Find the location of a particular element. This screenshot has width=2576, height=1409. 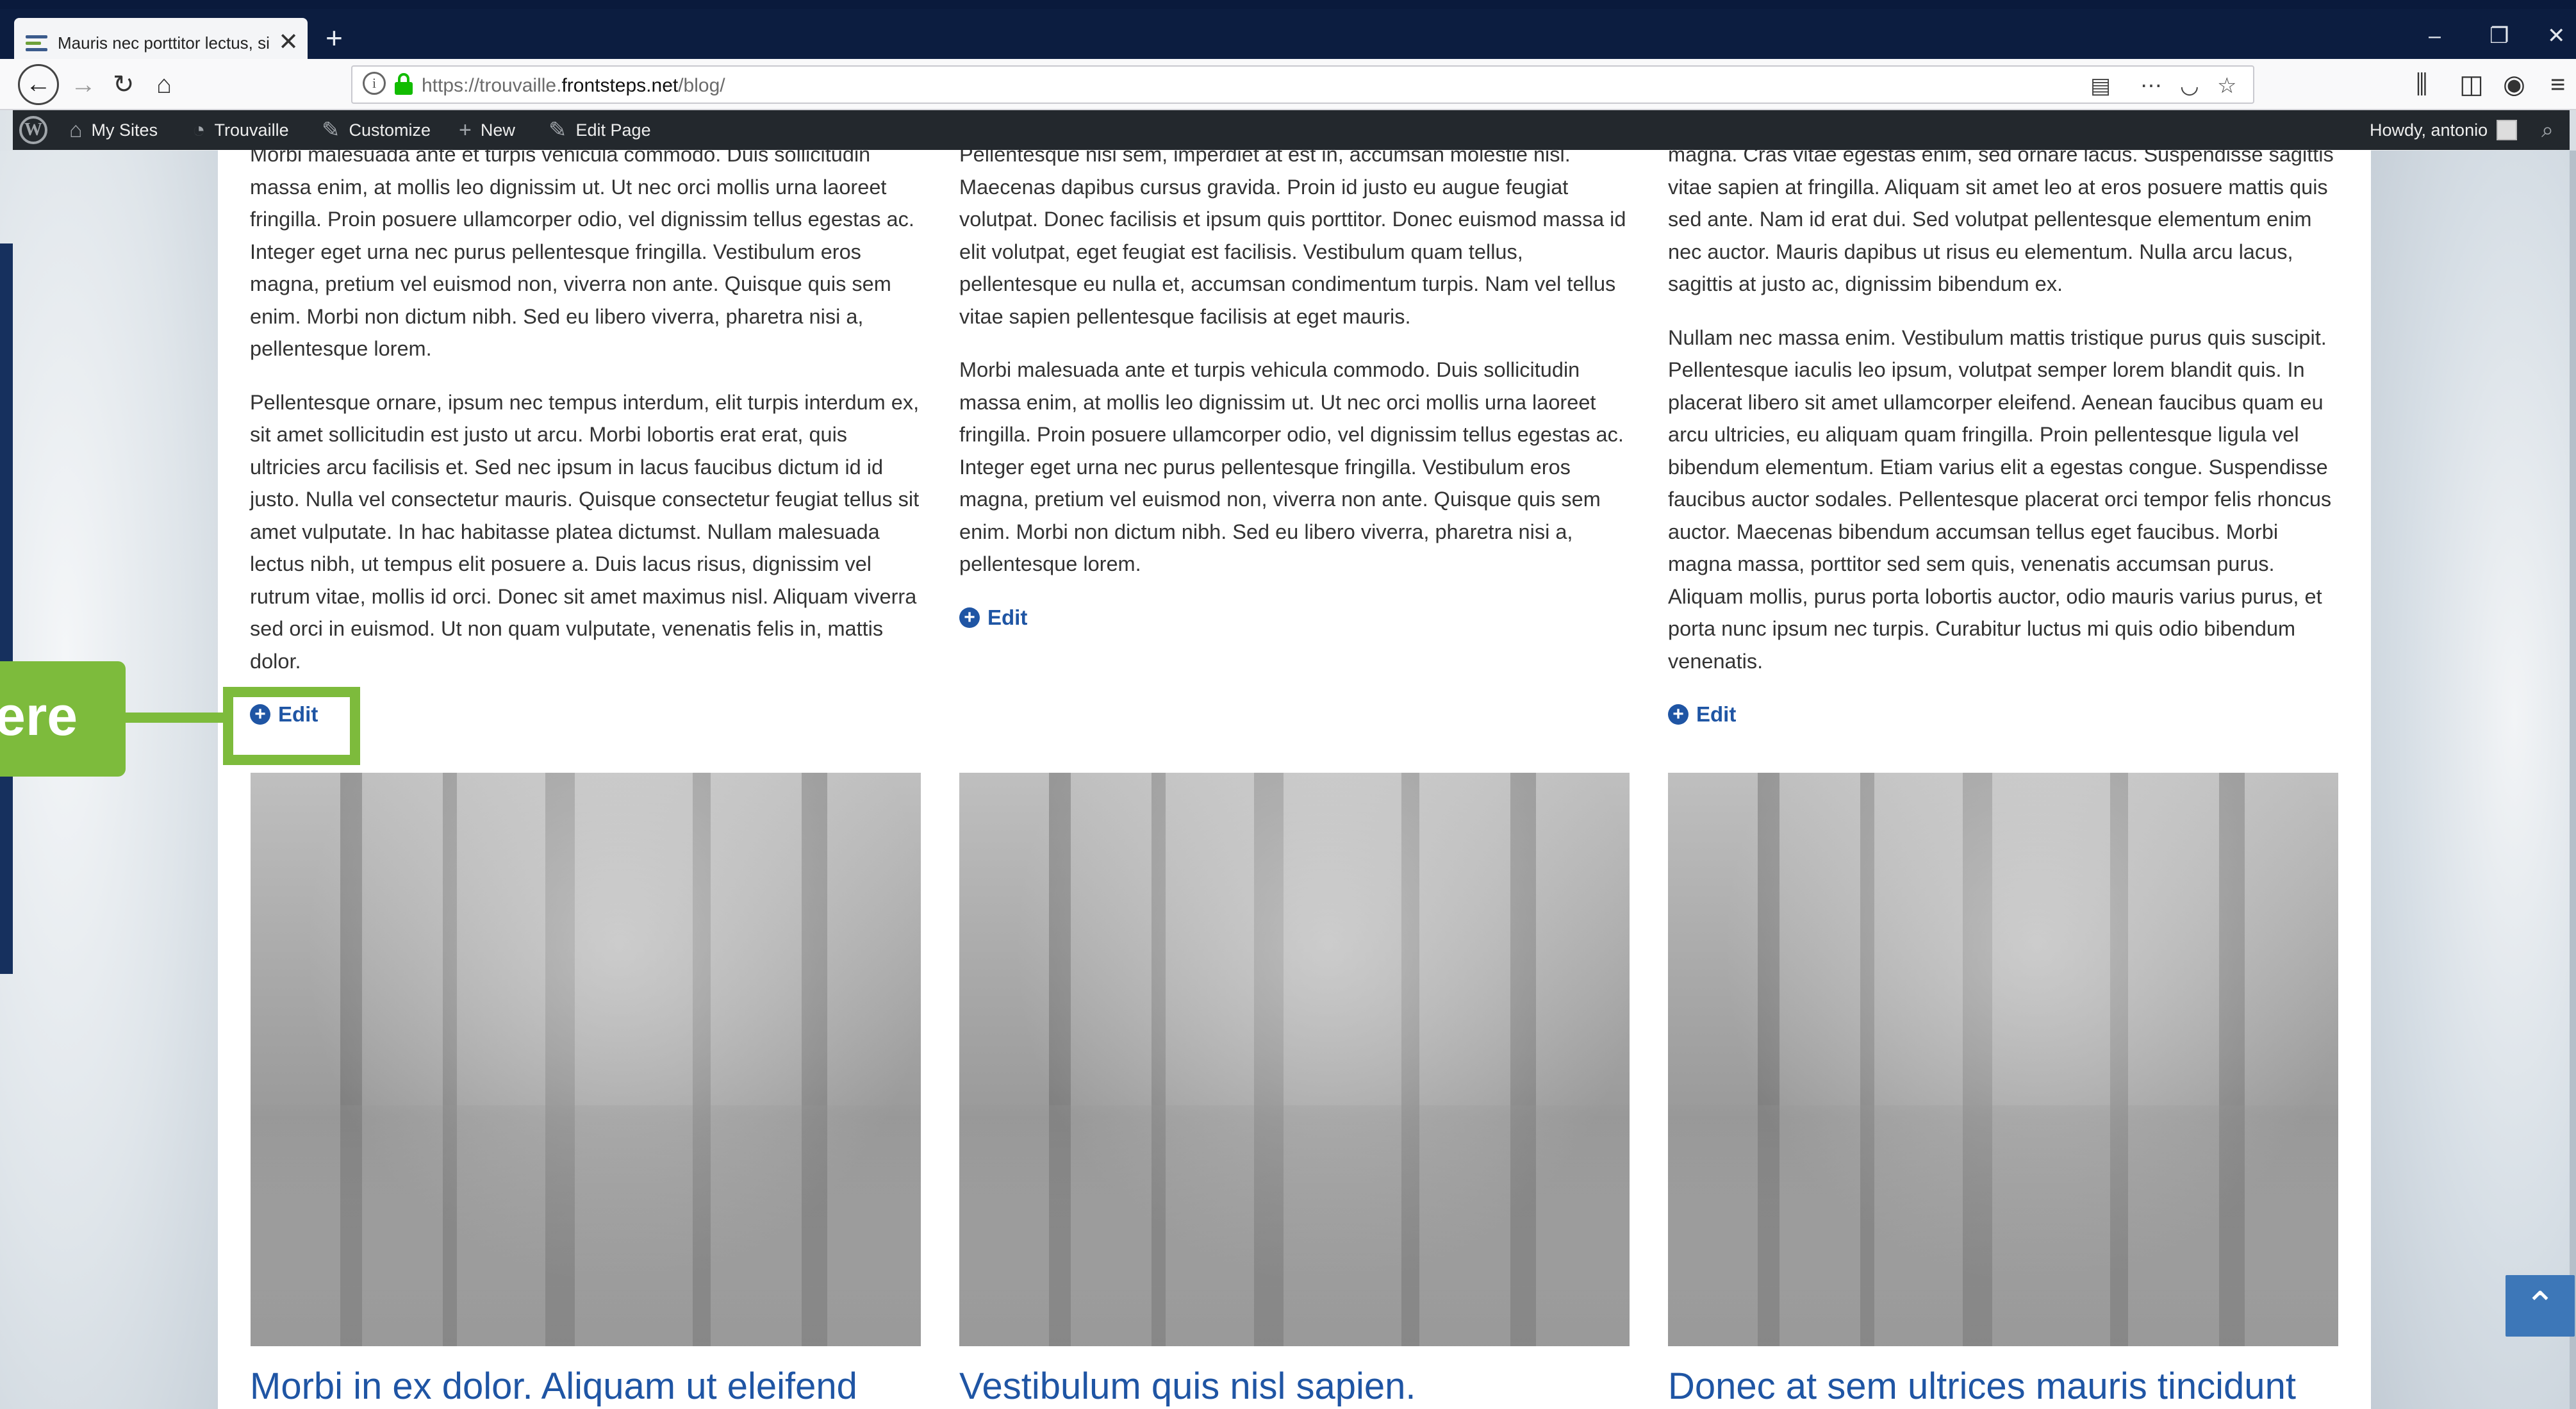

lock-icon is located at coordinates (404, 84).